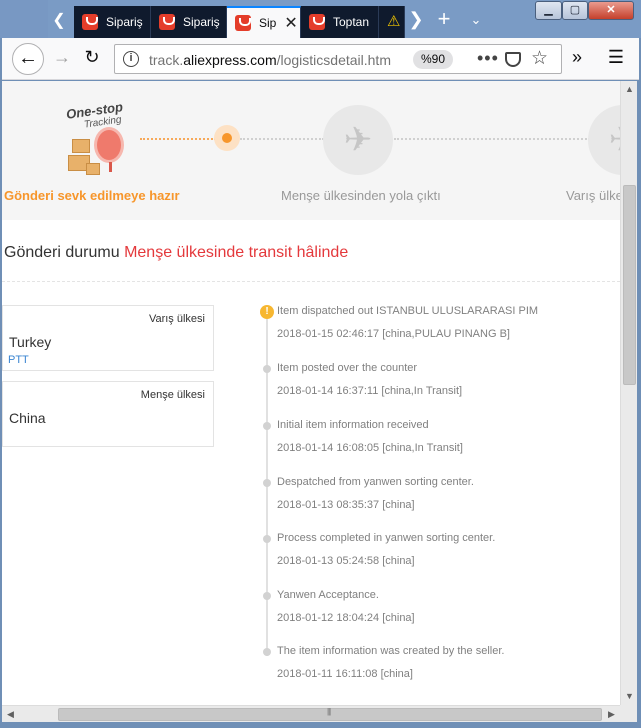 The height and width of the screenshot is (728, 641). What do you see at coordinates (236, 252) in the screenshot?
I see `status-value: Menşe ülkesinde transit hâlinde` at bounding box center [236, 252].